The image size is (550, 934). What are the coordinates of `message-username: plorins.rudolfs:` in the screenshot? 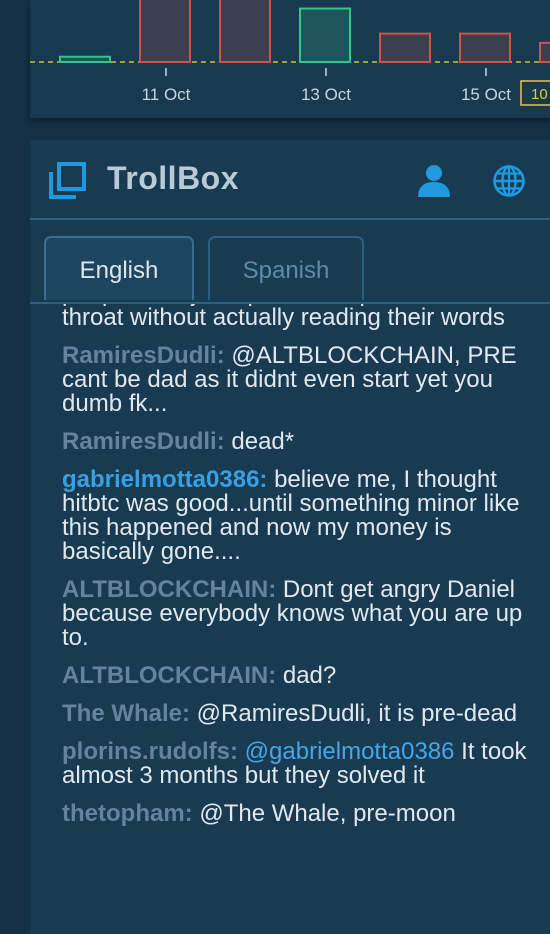 It's located at (150, 751).